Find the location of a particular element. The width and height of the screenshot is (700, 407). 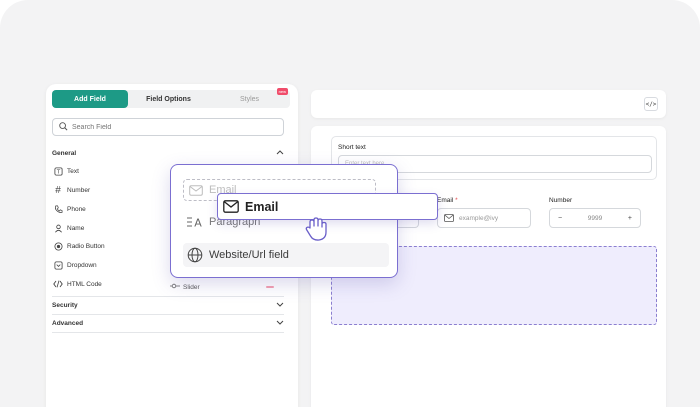

field-item-slider: Slider is located at coordinates (226, 287).